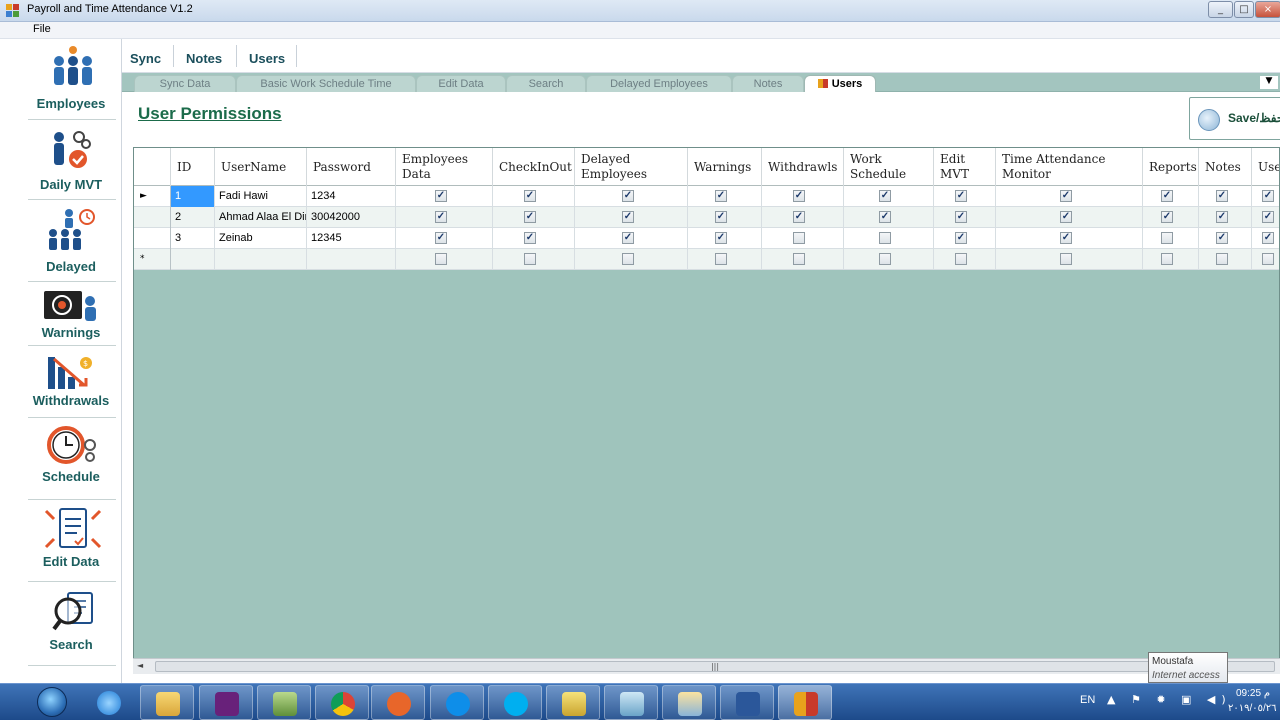 This screenshot has height=721, width=1280. Describe the element at coordinates (284, 702) in the screenshot. I see `taskbar-tool` at that location.